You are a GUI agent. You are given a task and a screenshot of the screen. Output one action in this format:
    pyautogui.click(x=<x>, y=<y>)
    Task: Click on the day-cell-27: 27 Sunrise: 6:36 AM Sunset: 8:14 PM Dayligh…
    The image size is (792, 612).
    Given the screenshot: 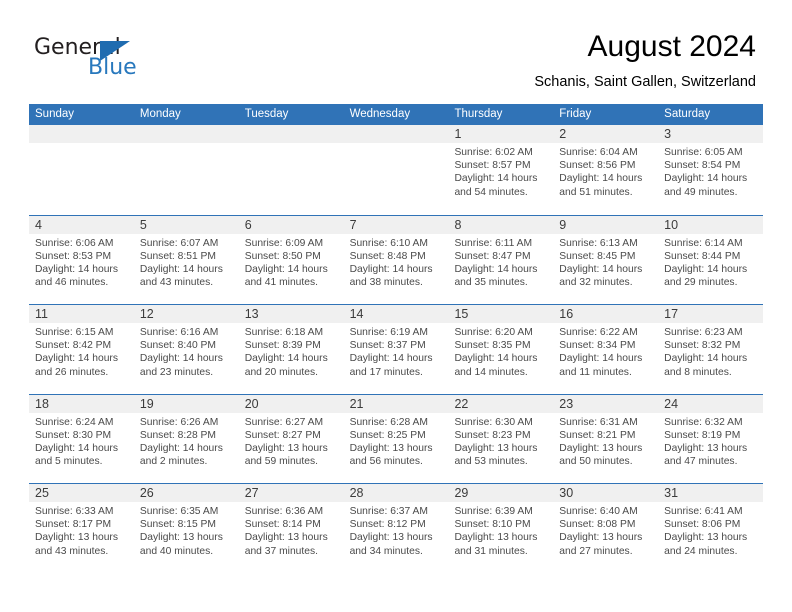 What is the action you would take?
    pyautogui.click(x=291, y=528)
    